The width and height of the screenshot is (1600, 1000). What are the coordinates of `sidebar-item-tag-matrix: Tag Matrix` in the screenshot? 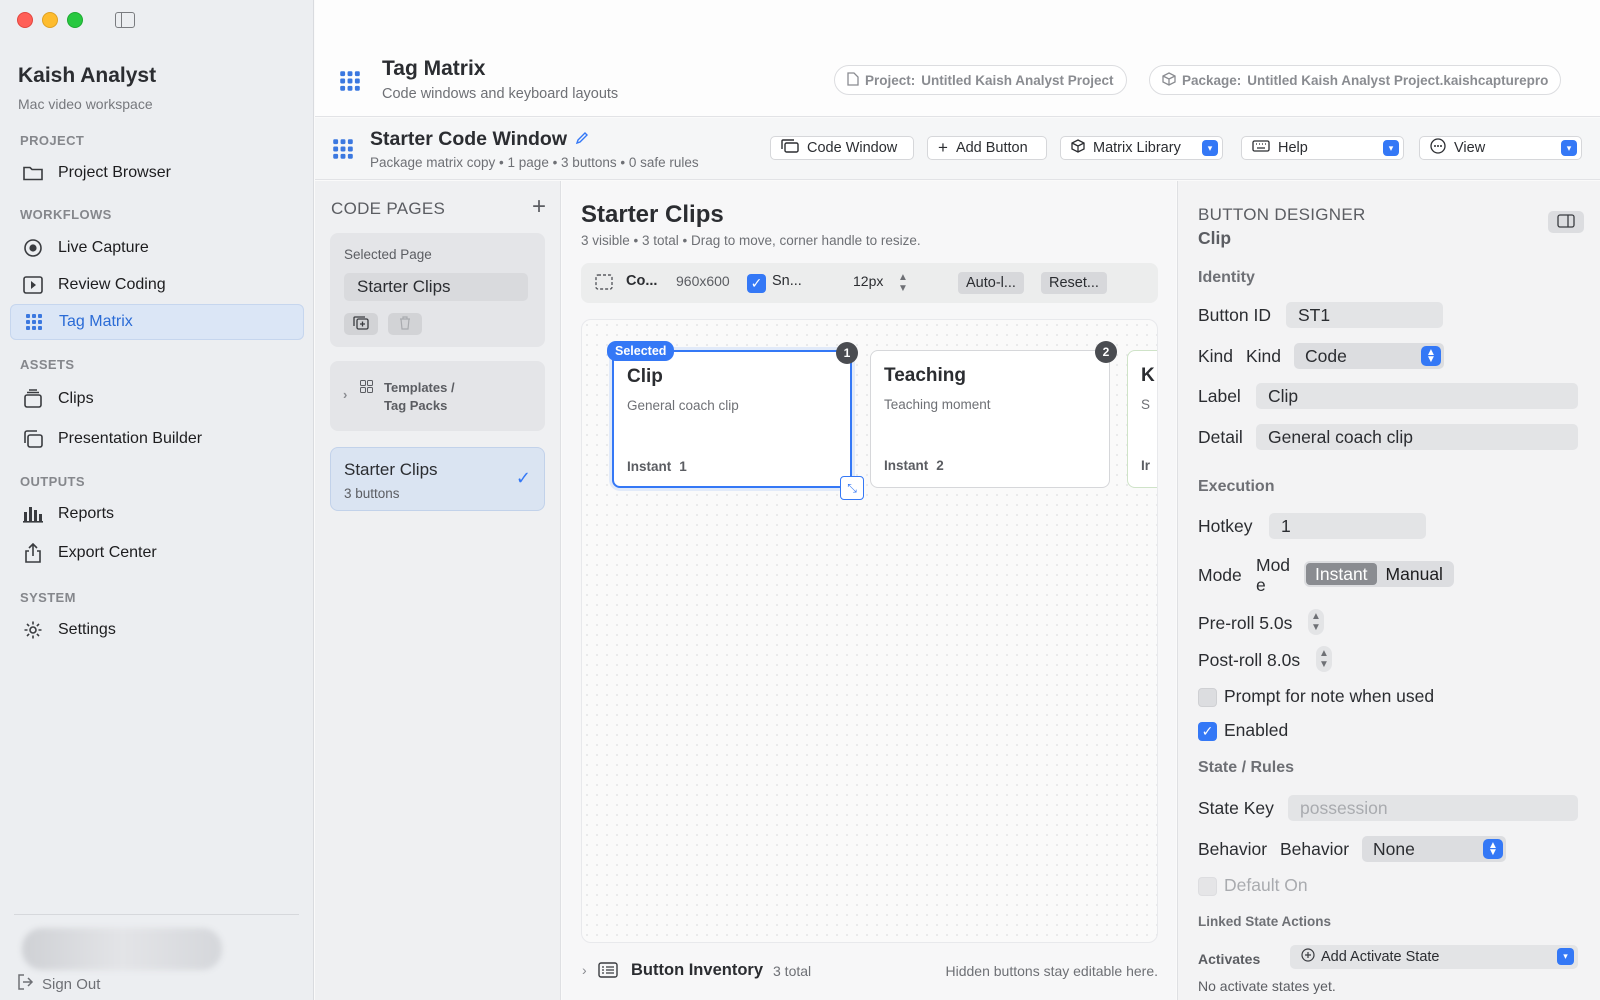 It's located at (157, 322).